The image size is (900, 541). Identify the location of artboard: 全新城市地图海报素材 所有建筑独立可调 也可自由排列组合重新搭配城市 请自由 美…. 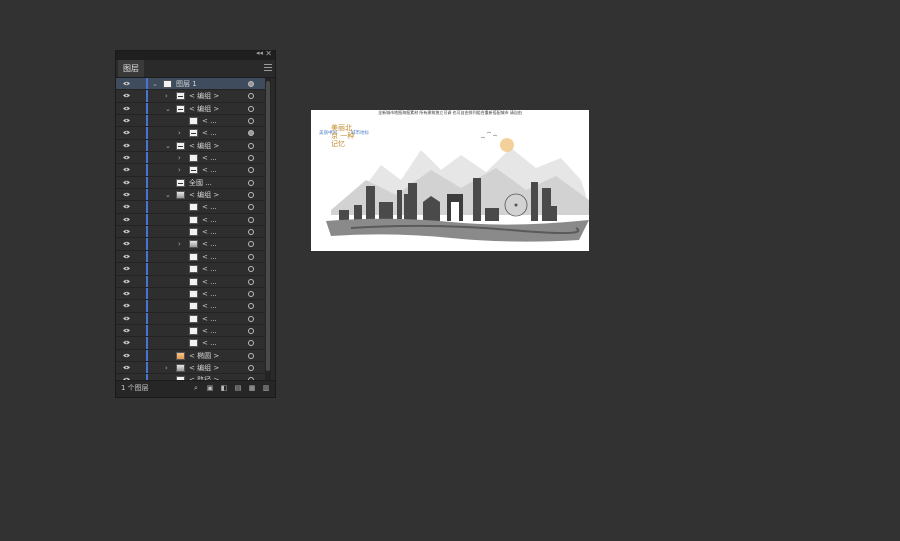
(450, 180).